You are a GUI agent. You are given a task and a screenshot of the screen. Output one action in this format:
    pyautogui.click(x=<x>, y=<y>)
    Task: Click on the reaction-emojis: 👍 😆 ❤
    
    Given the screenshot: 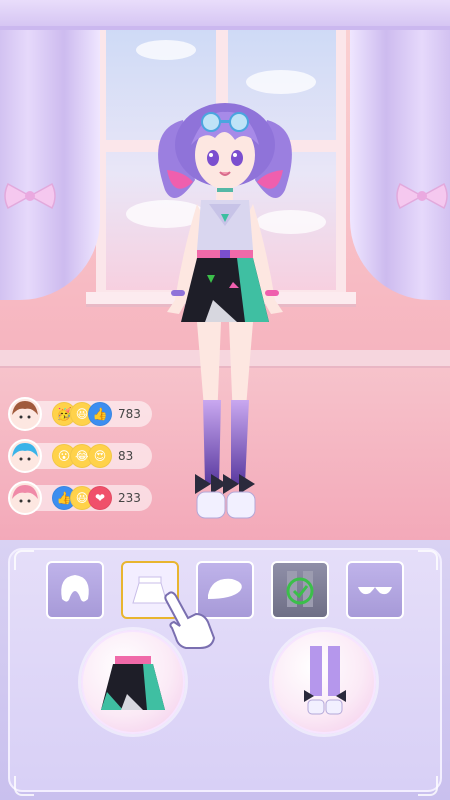 What is the action you would take?
    pyautogui.click(x=82, y=498)
    